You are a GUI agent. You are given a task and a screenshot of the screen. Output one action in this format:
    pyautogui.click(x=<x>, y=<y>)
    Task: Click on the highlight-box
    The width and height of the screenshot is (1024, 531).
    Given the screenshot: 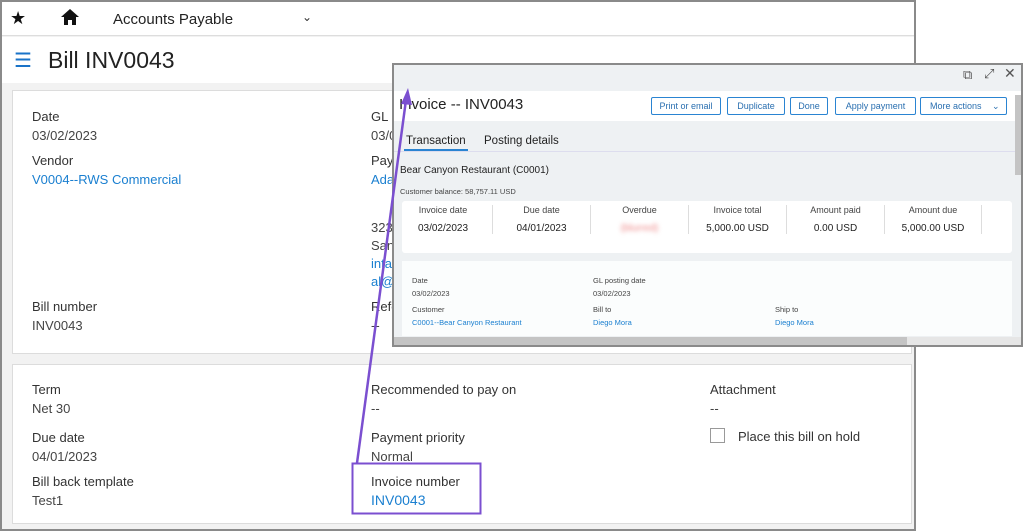 What is the action you would take?
    pyautogui.click(x=416, y=488)
    